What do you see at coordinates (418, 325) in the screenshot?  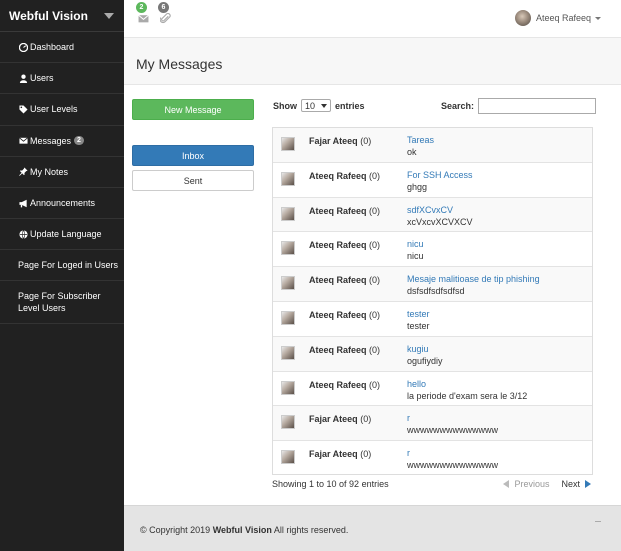 I see `message-preview: tester` at bounding box center [418, 325].